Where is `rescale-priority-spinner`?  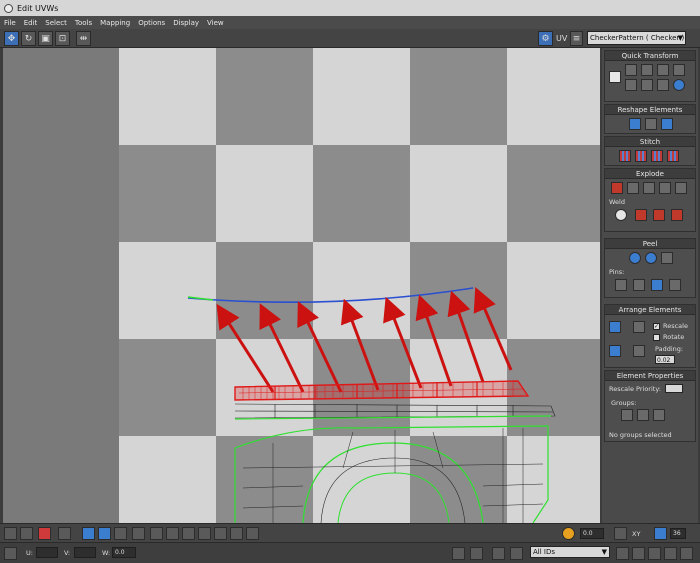
rescale-priority-spinner is located at coordinates (674, 388).